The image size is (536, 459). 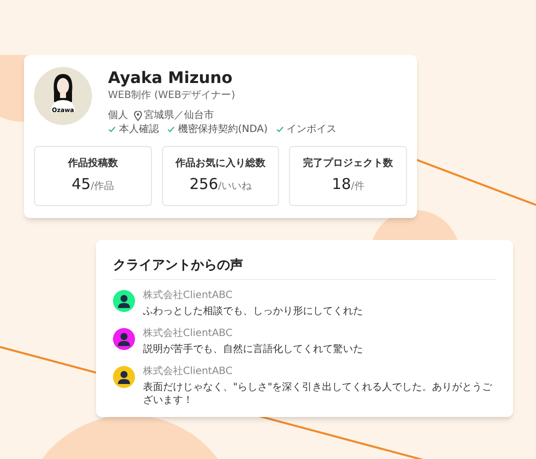 I want to click on verification-label: 機密保持契約(NDA), so click(x=223, y=129).